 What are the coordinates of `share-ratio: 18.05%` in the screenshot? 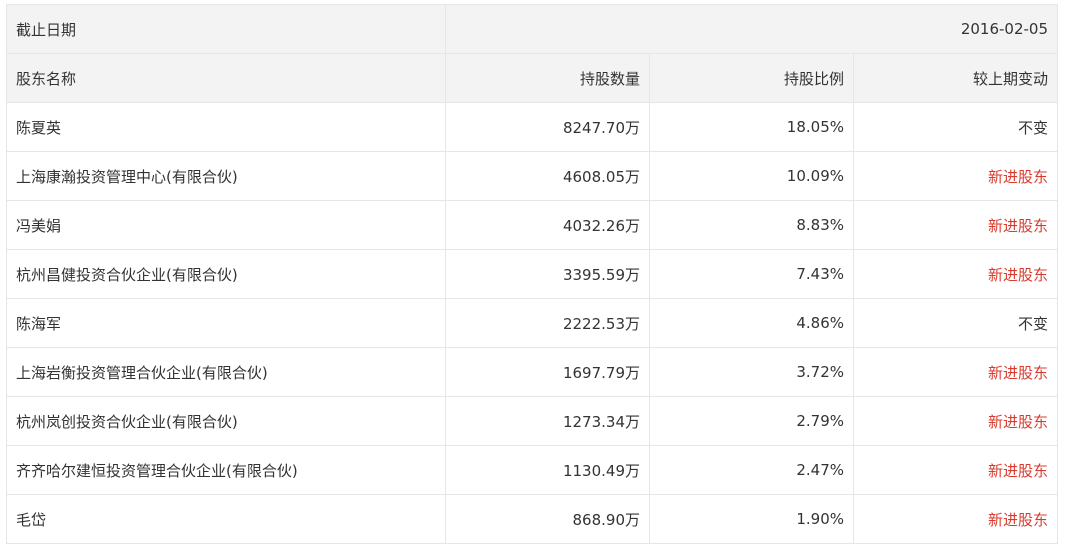 It's located at (751, 127).